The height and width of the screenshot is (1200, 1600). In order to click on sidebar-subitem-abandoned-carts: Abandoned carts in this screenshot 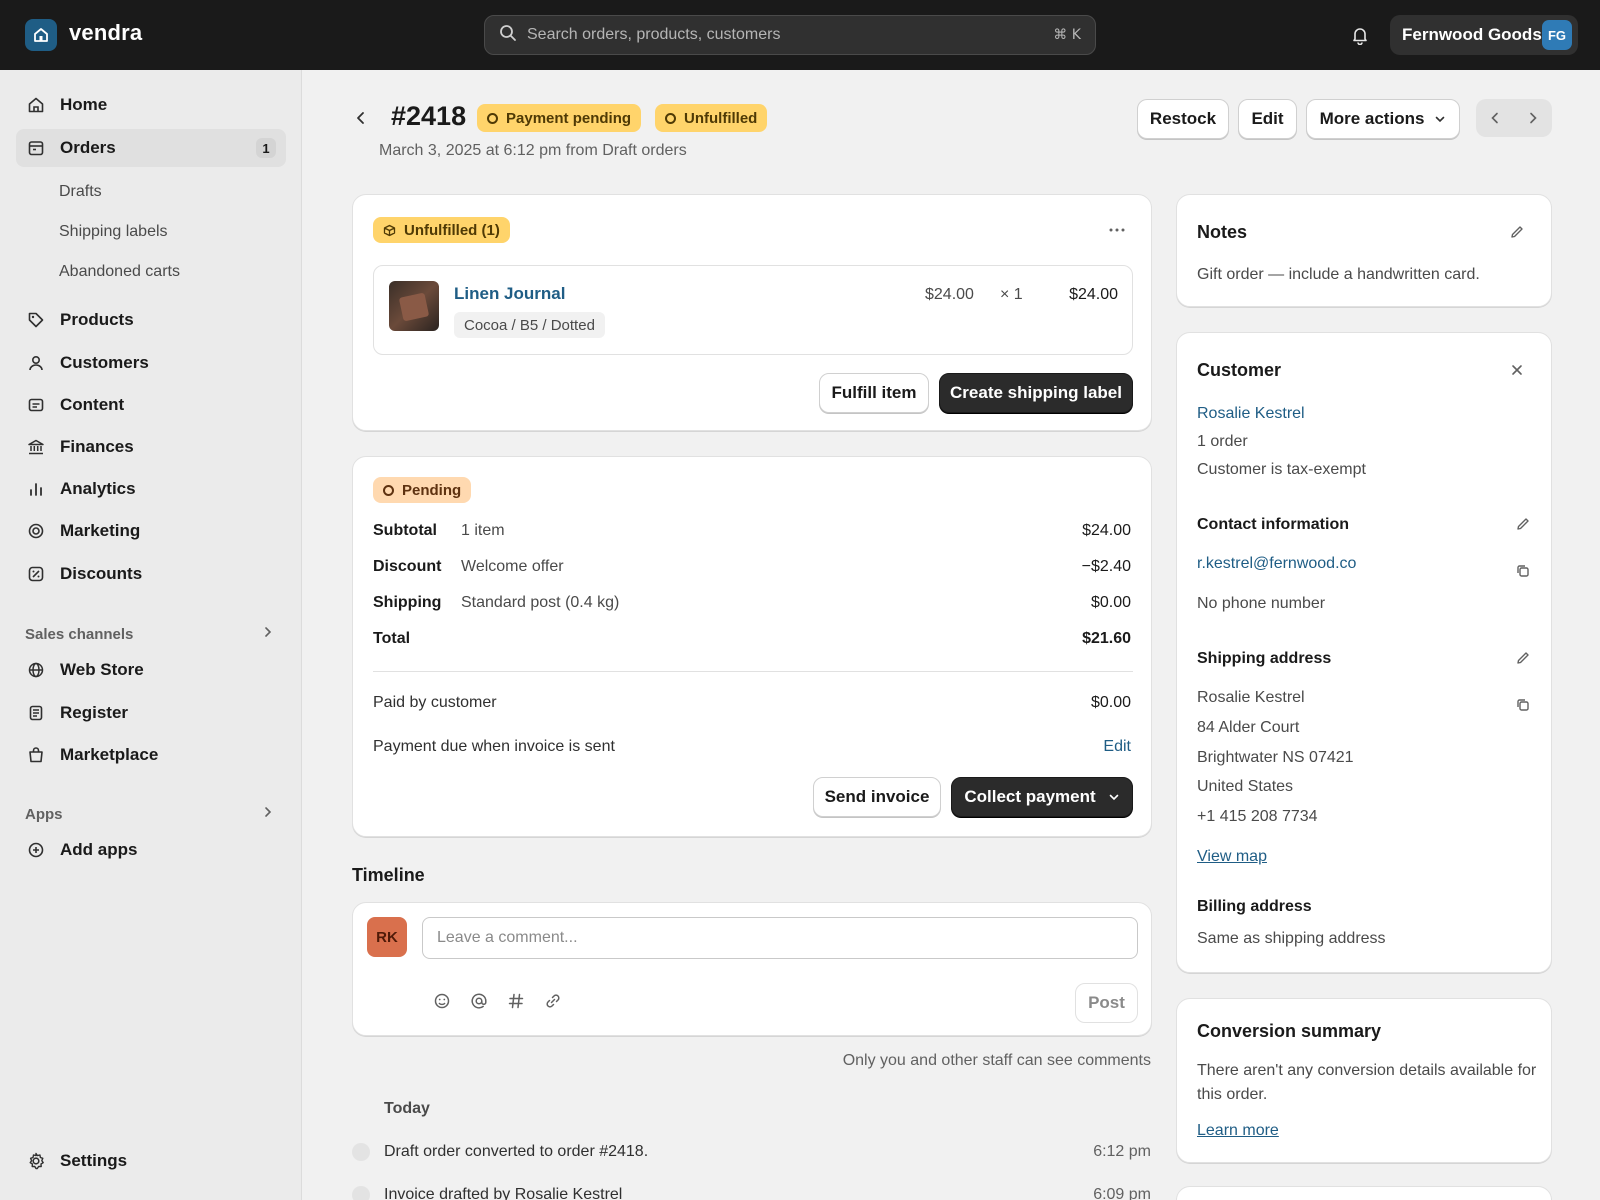, I will do `click(119, 272)`.